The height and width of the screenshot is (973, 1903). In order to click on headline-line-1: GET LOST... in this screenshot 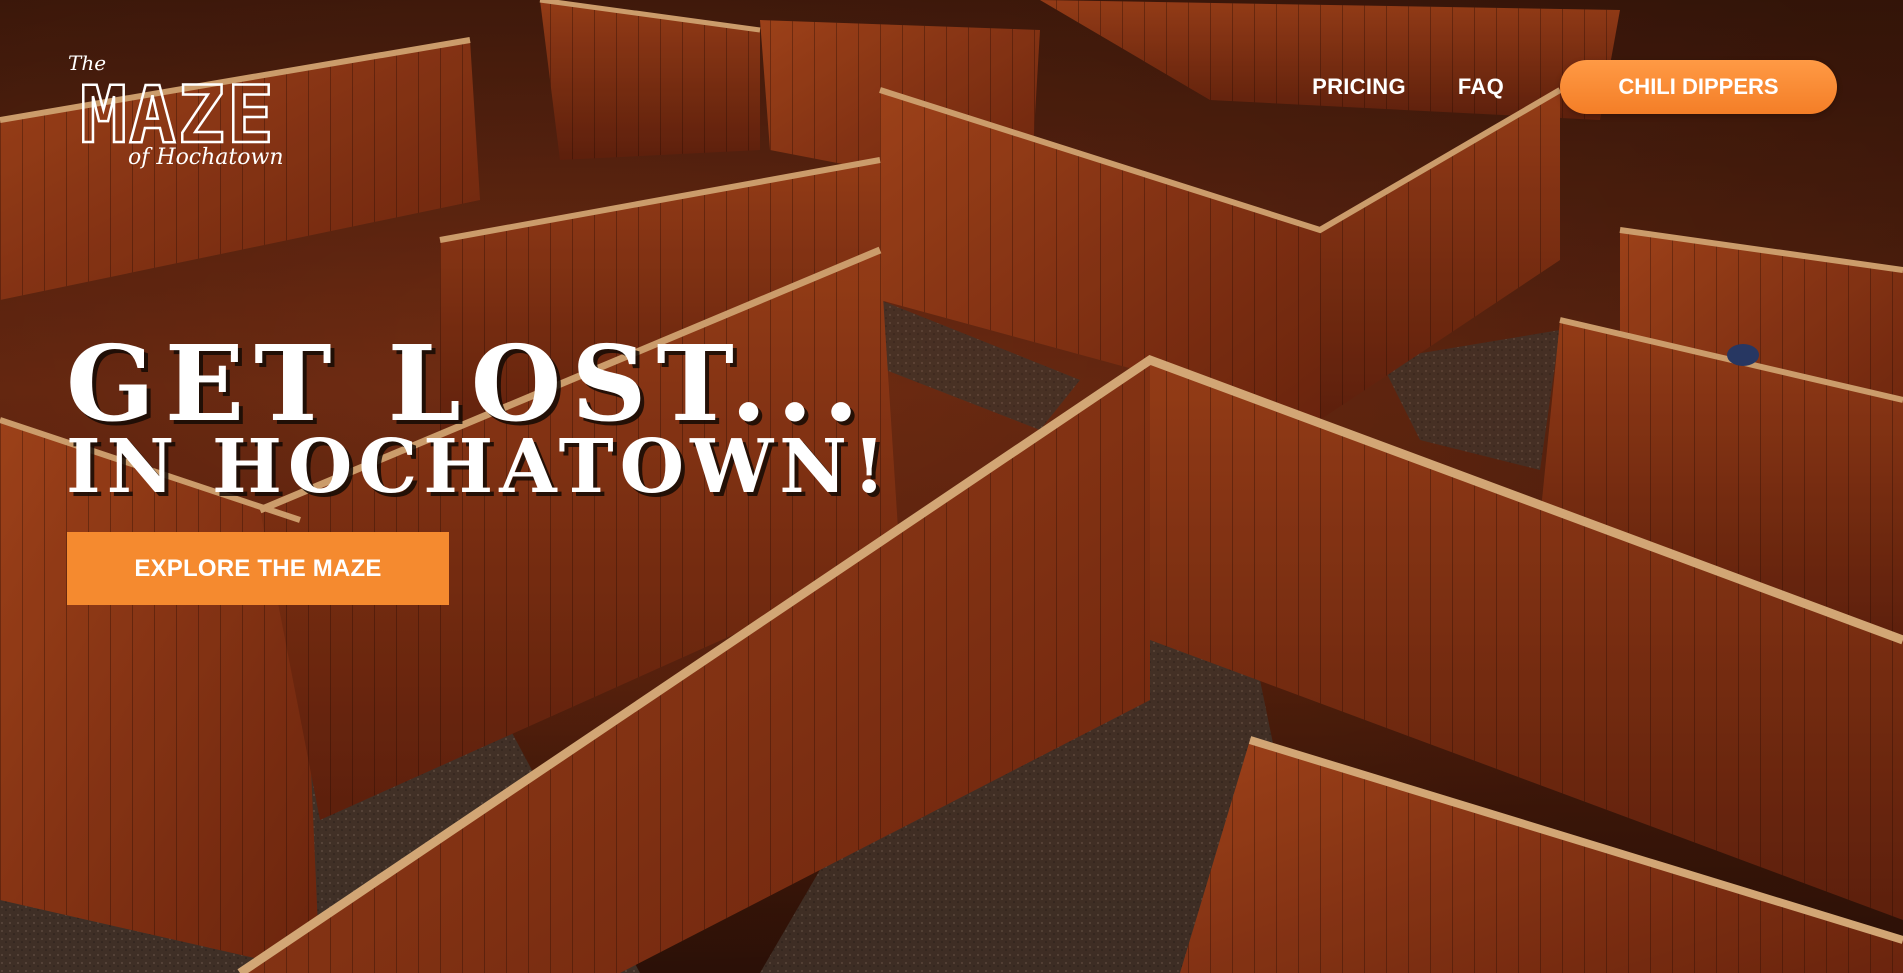, I will do `click(468, 383)`.